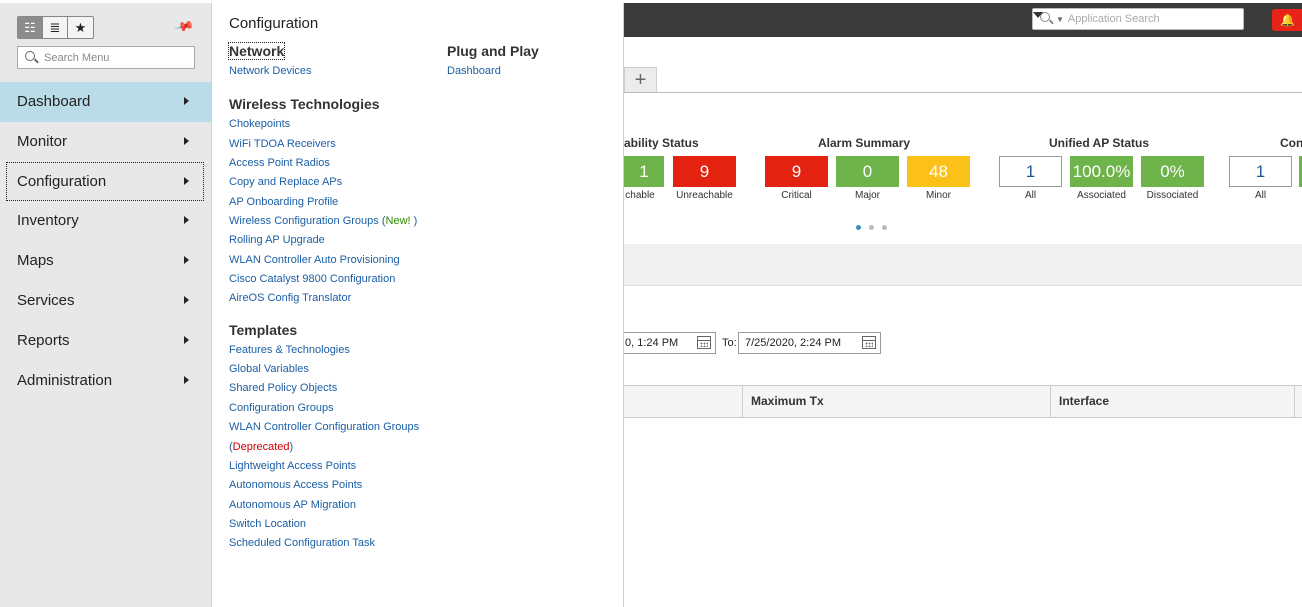 This screenshot has height=607, width=1302. Describe the element at coordinates (105, 142) in the screenshot. I see `nav-item-monitor: Monitor` at that location.